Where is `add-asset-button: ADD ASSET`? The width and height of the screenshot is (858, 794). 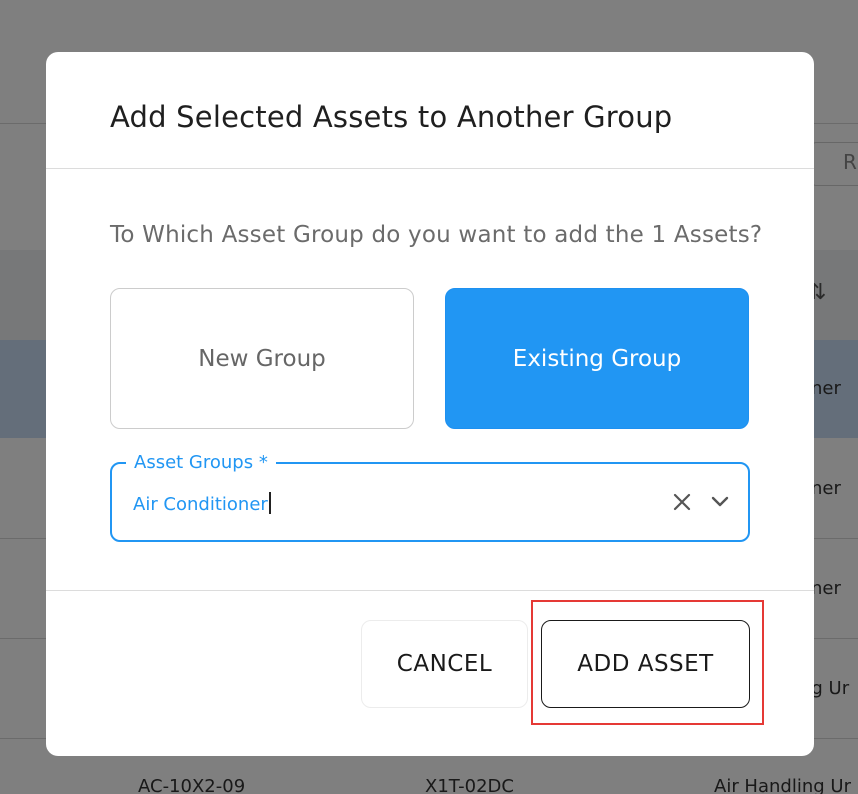 add-asset-button: ADD ASSET is located at coordinates (645, 664).